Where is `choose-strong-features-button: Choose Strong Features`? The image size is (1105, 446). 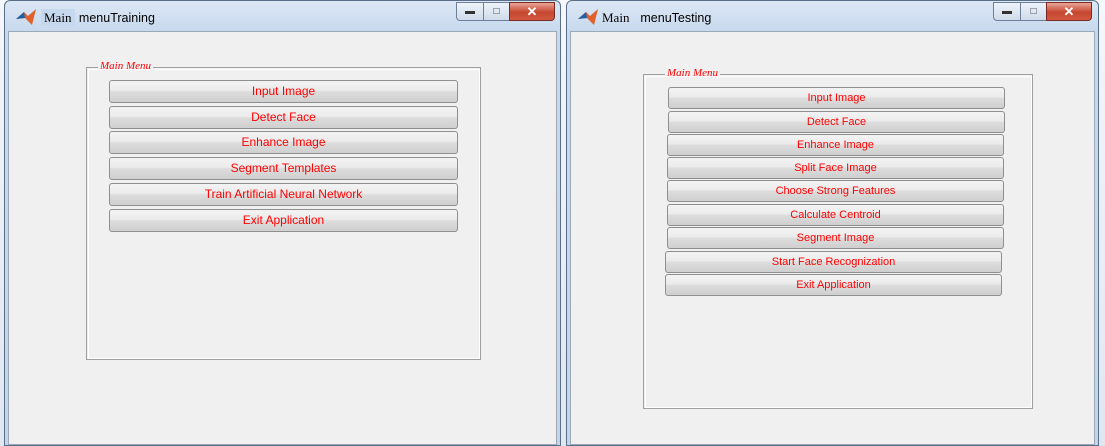 choose-strong-features-button: Choose Strong Features is located at coordinates (835, 191).